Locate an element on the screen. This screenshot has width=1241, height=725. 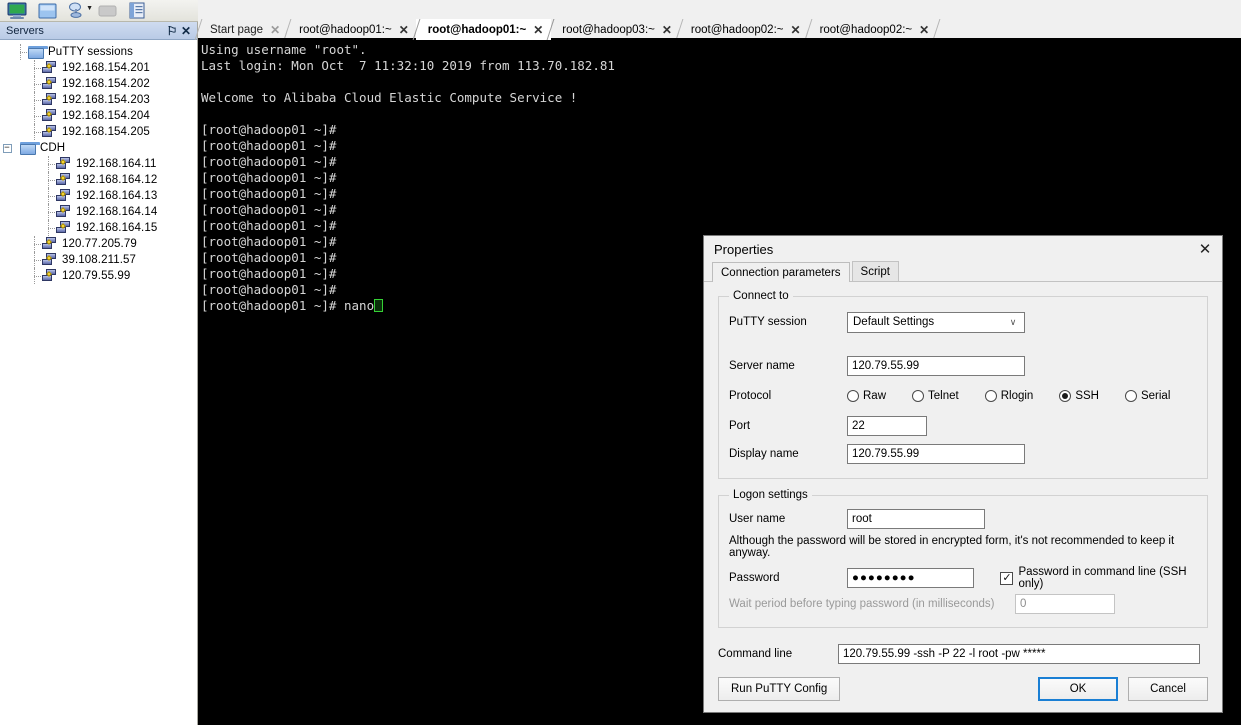
protocol-radio-raw: Raw is located at coordinates (866, 396).